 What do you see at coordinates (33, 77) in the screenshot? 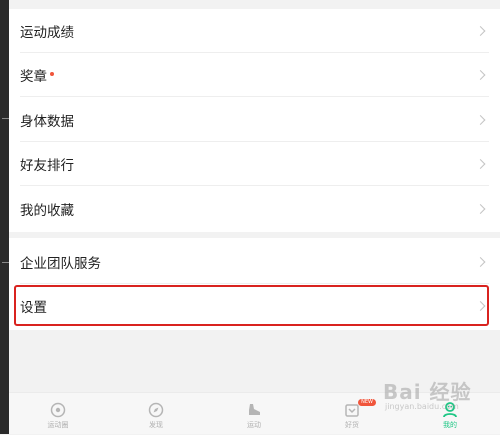
I see `menu-item-label: 奖章` at bounding box center [33, 77].